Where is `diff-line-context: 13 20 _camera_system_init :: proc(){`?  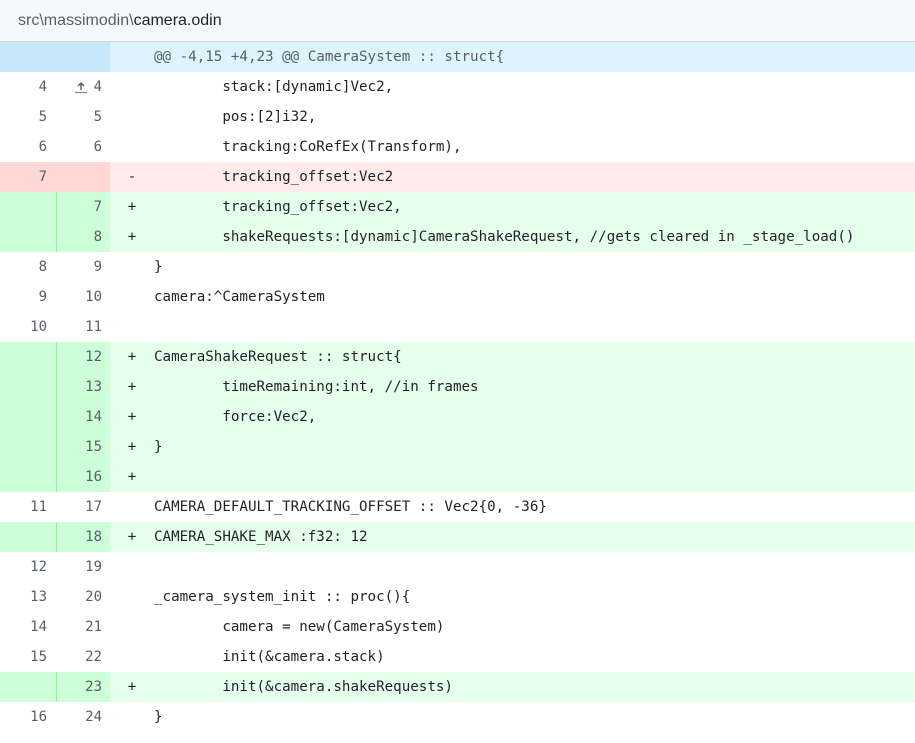 diff-line-context: 13 20 _camera_system_init :: proc(){ is located at coordinates (457, 597).